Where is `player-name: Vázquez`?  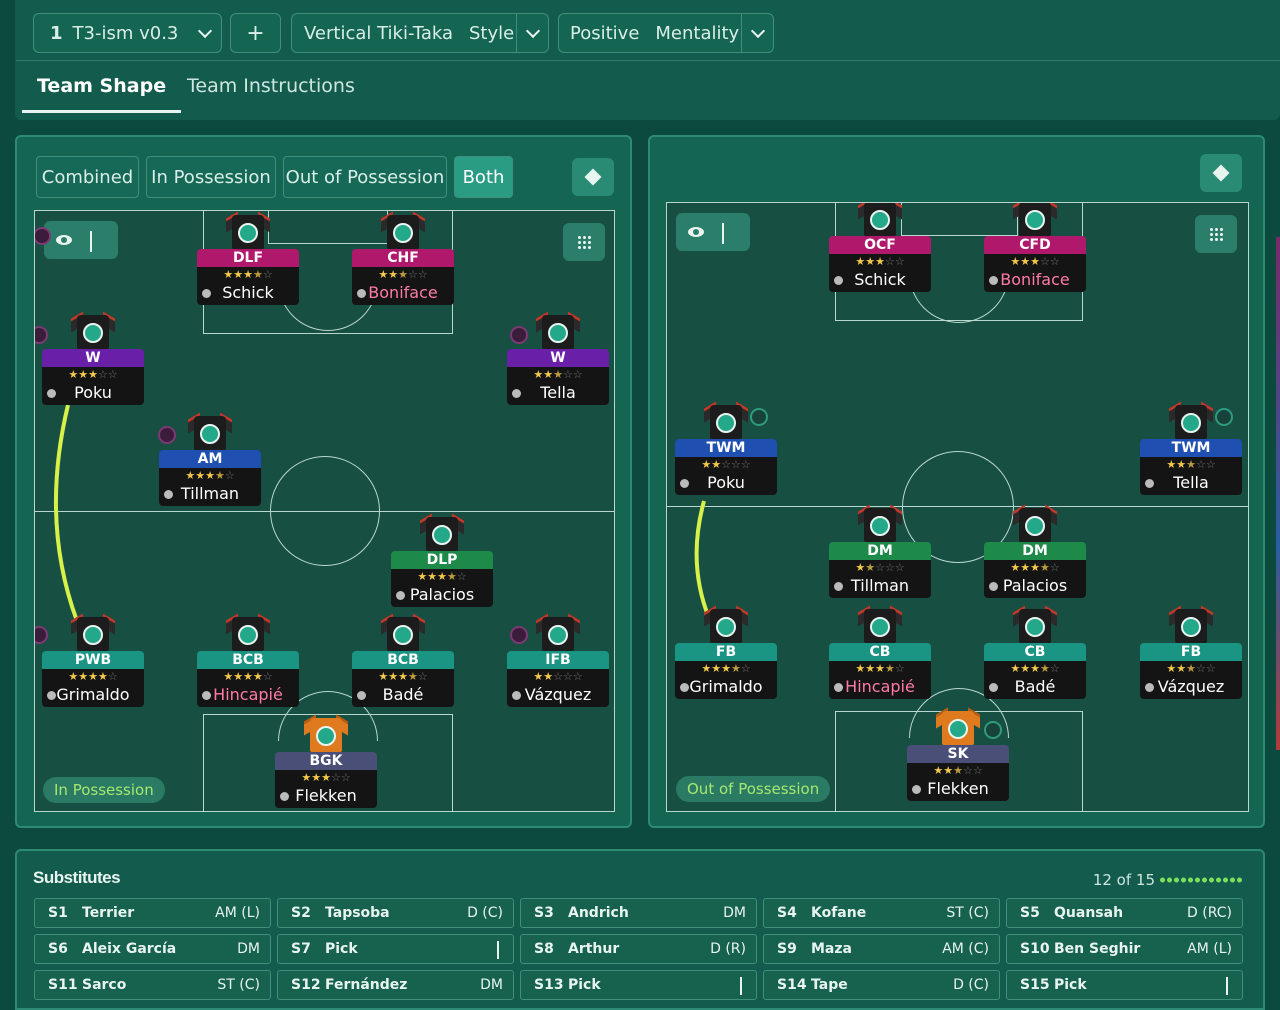 player-name: Vázquez is located at coordinates (558, 696).